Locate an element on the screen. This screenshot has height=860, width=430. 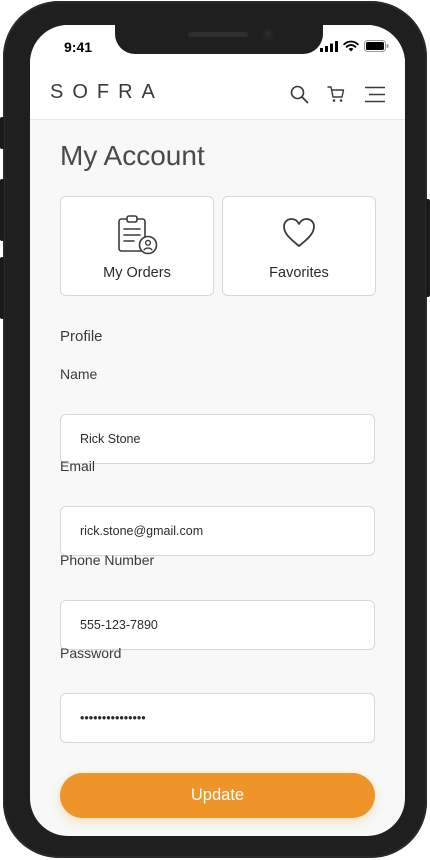
email-field is located at coordinates (217, 531).